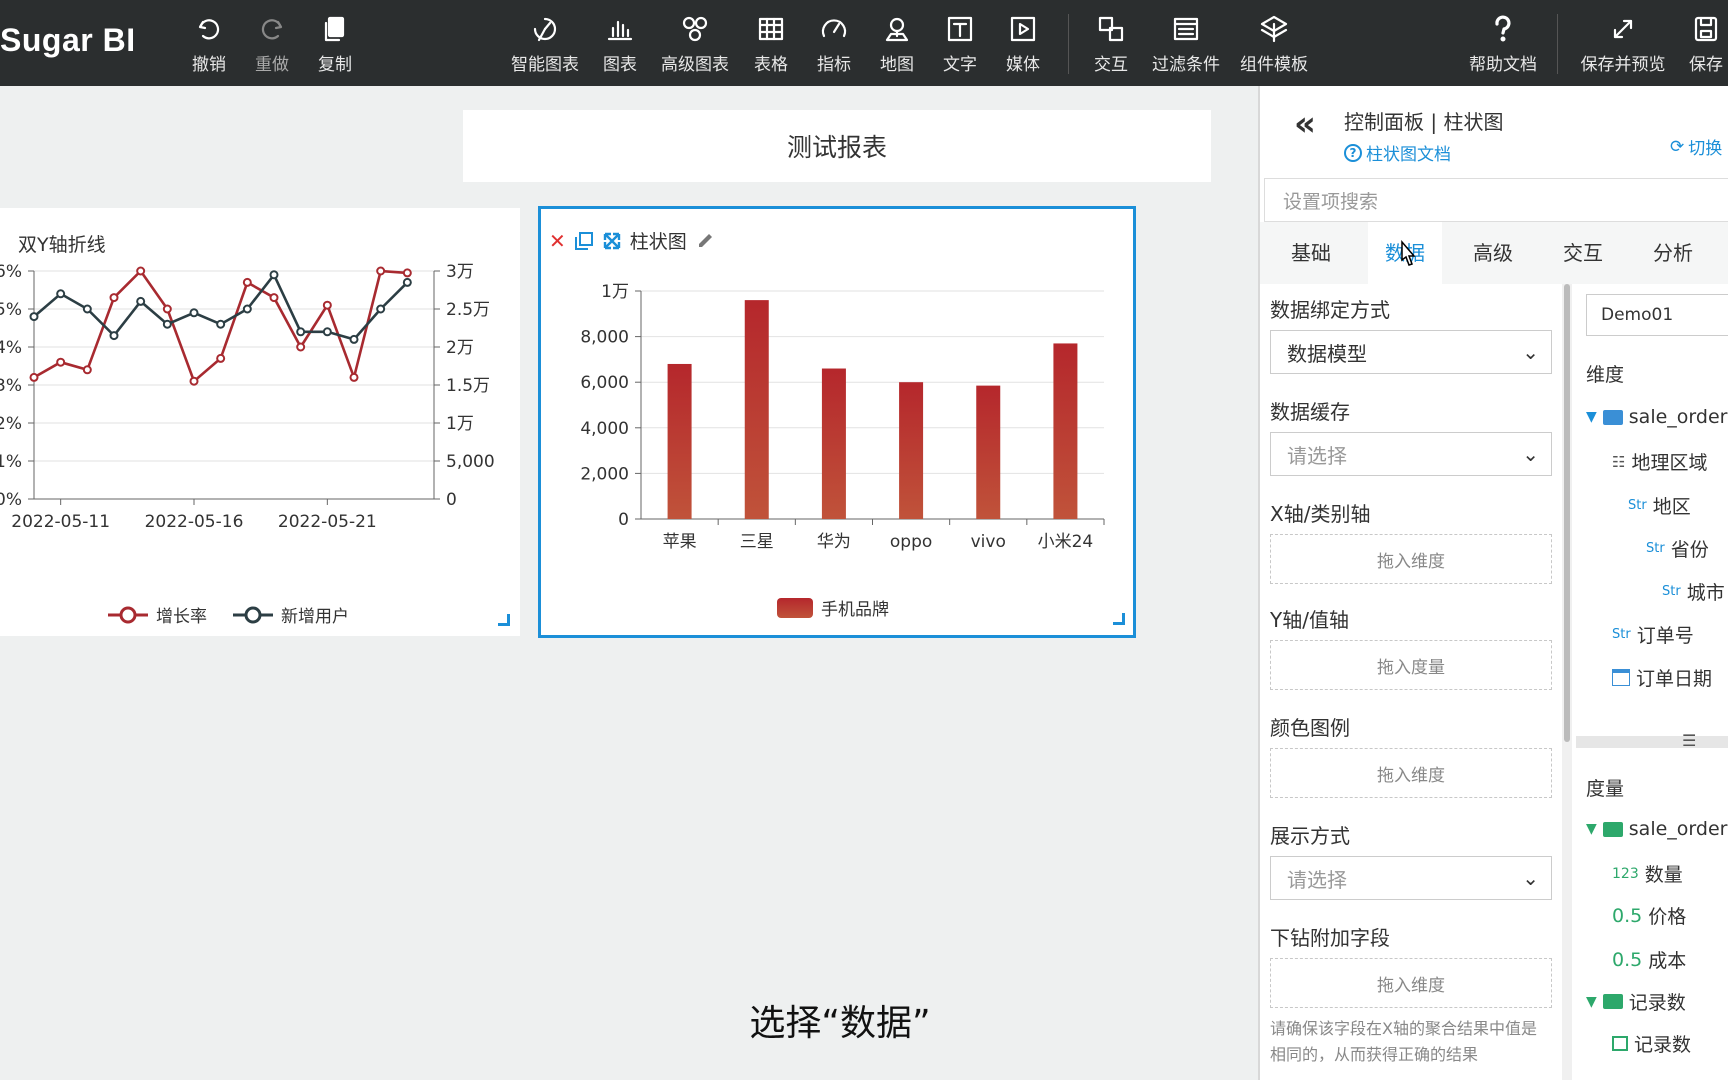 The width and height of the screenshot is (1728, 1080). I want to click on report-title: 测试报表, so click(837, 146).